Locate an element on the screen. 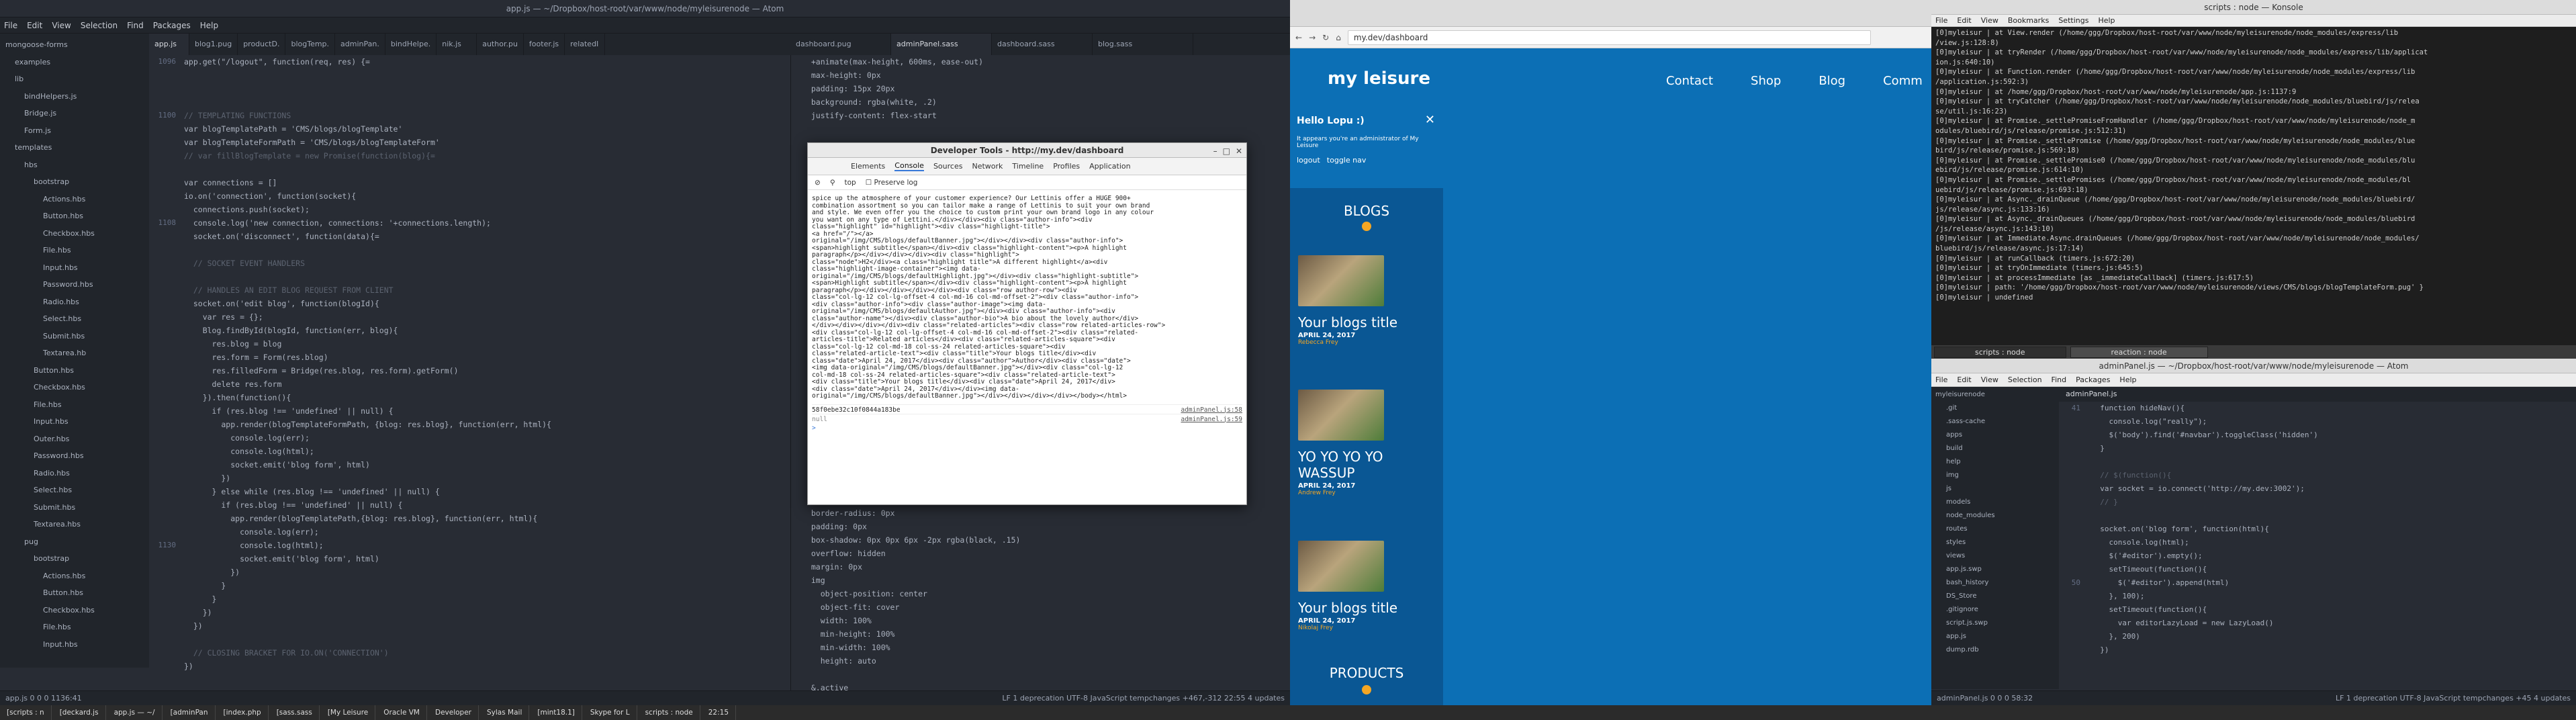 The width and height of the screenshot is (2576, 720). editor-tab: author.pu is located at coordinates (500, 45).